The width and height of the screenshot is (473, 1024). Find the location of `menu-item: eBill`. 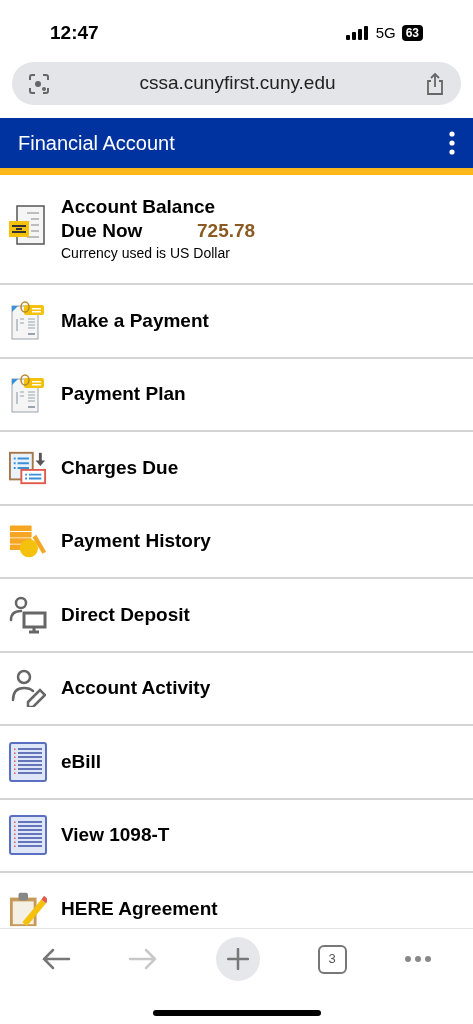

menu-item: eBill is located at coordinates (236, 763).